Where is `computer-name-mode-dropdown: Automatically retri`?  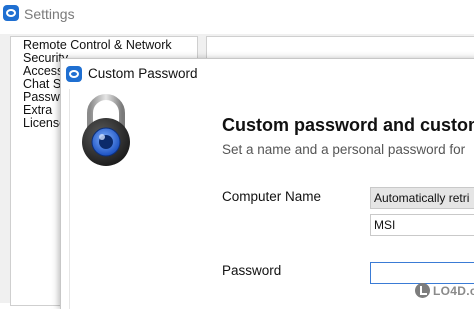 computer-name-mode-dropdown: Automatically retri is located at coordinates (422, 198).